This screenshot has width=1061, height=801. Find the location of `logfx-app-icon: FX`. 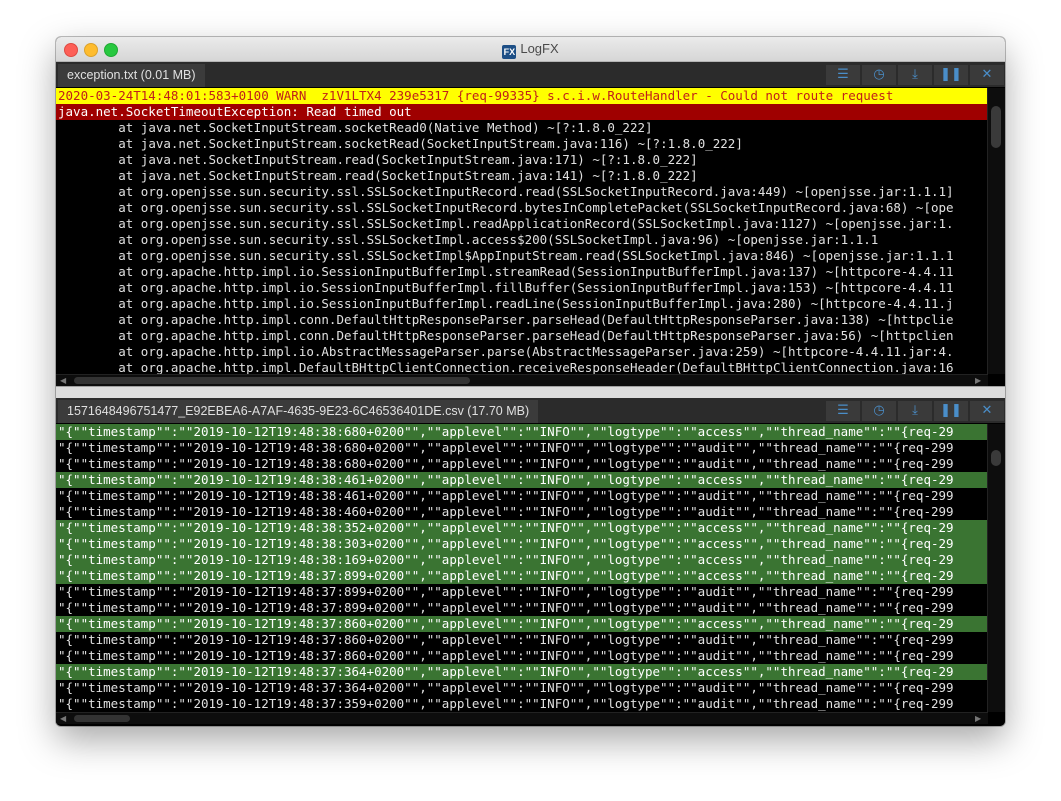

logfx-app-icon: FX is located at coordinates (509, 52).